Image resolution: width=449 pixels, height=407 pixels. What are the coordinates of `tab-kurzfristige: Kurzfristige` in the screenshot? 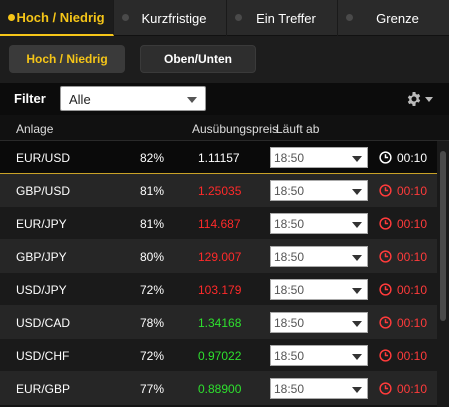 It's located at (170, 18).